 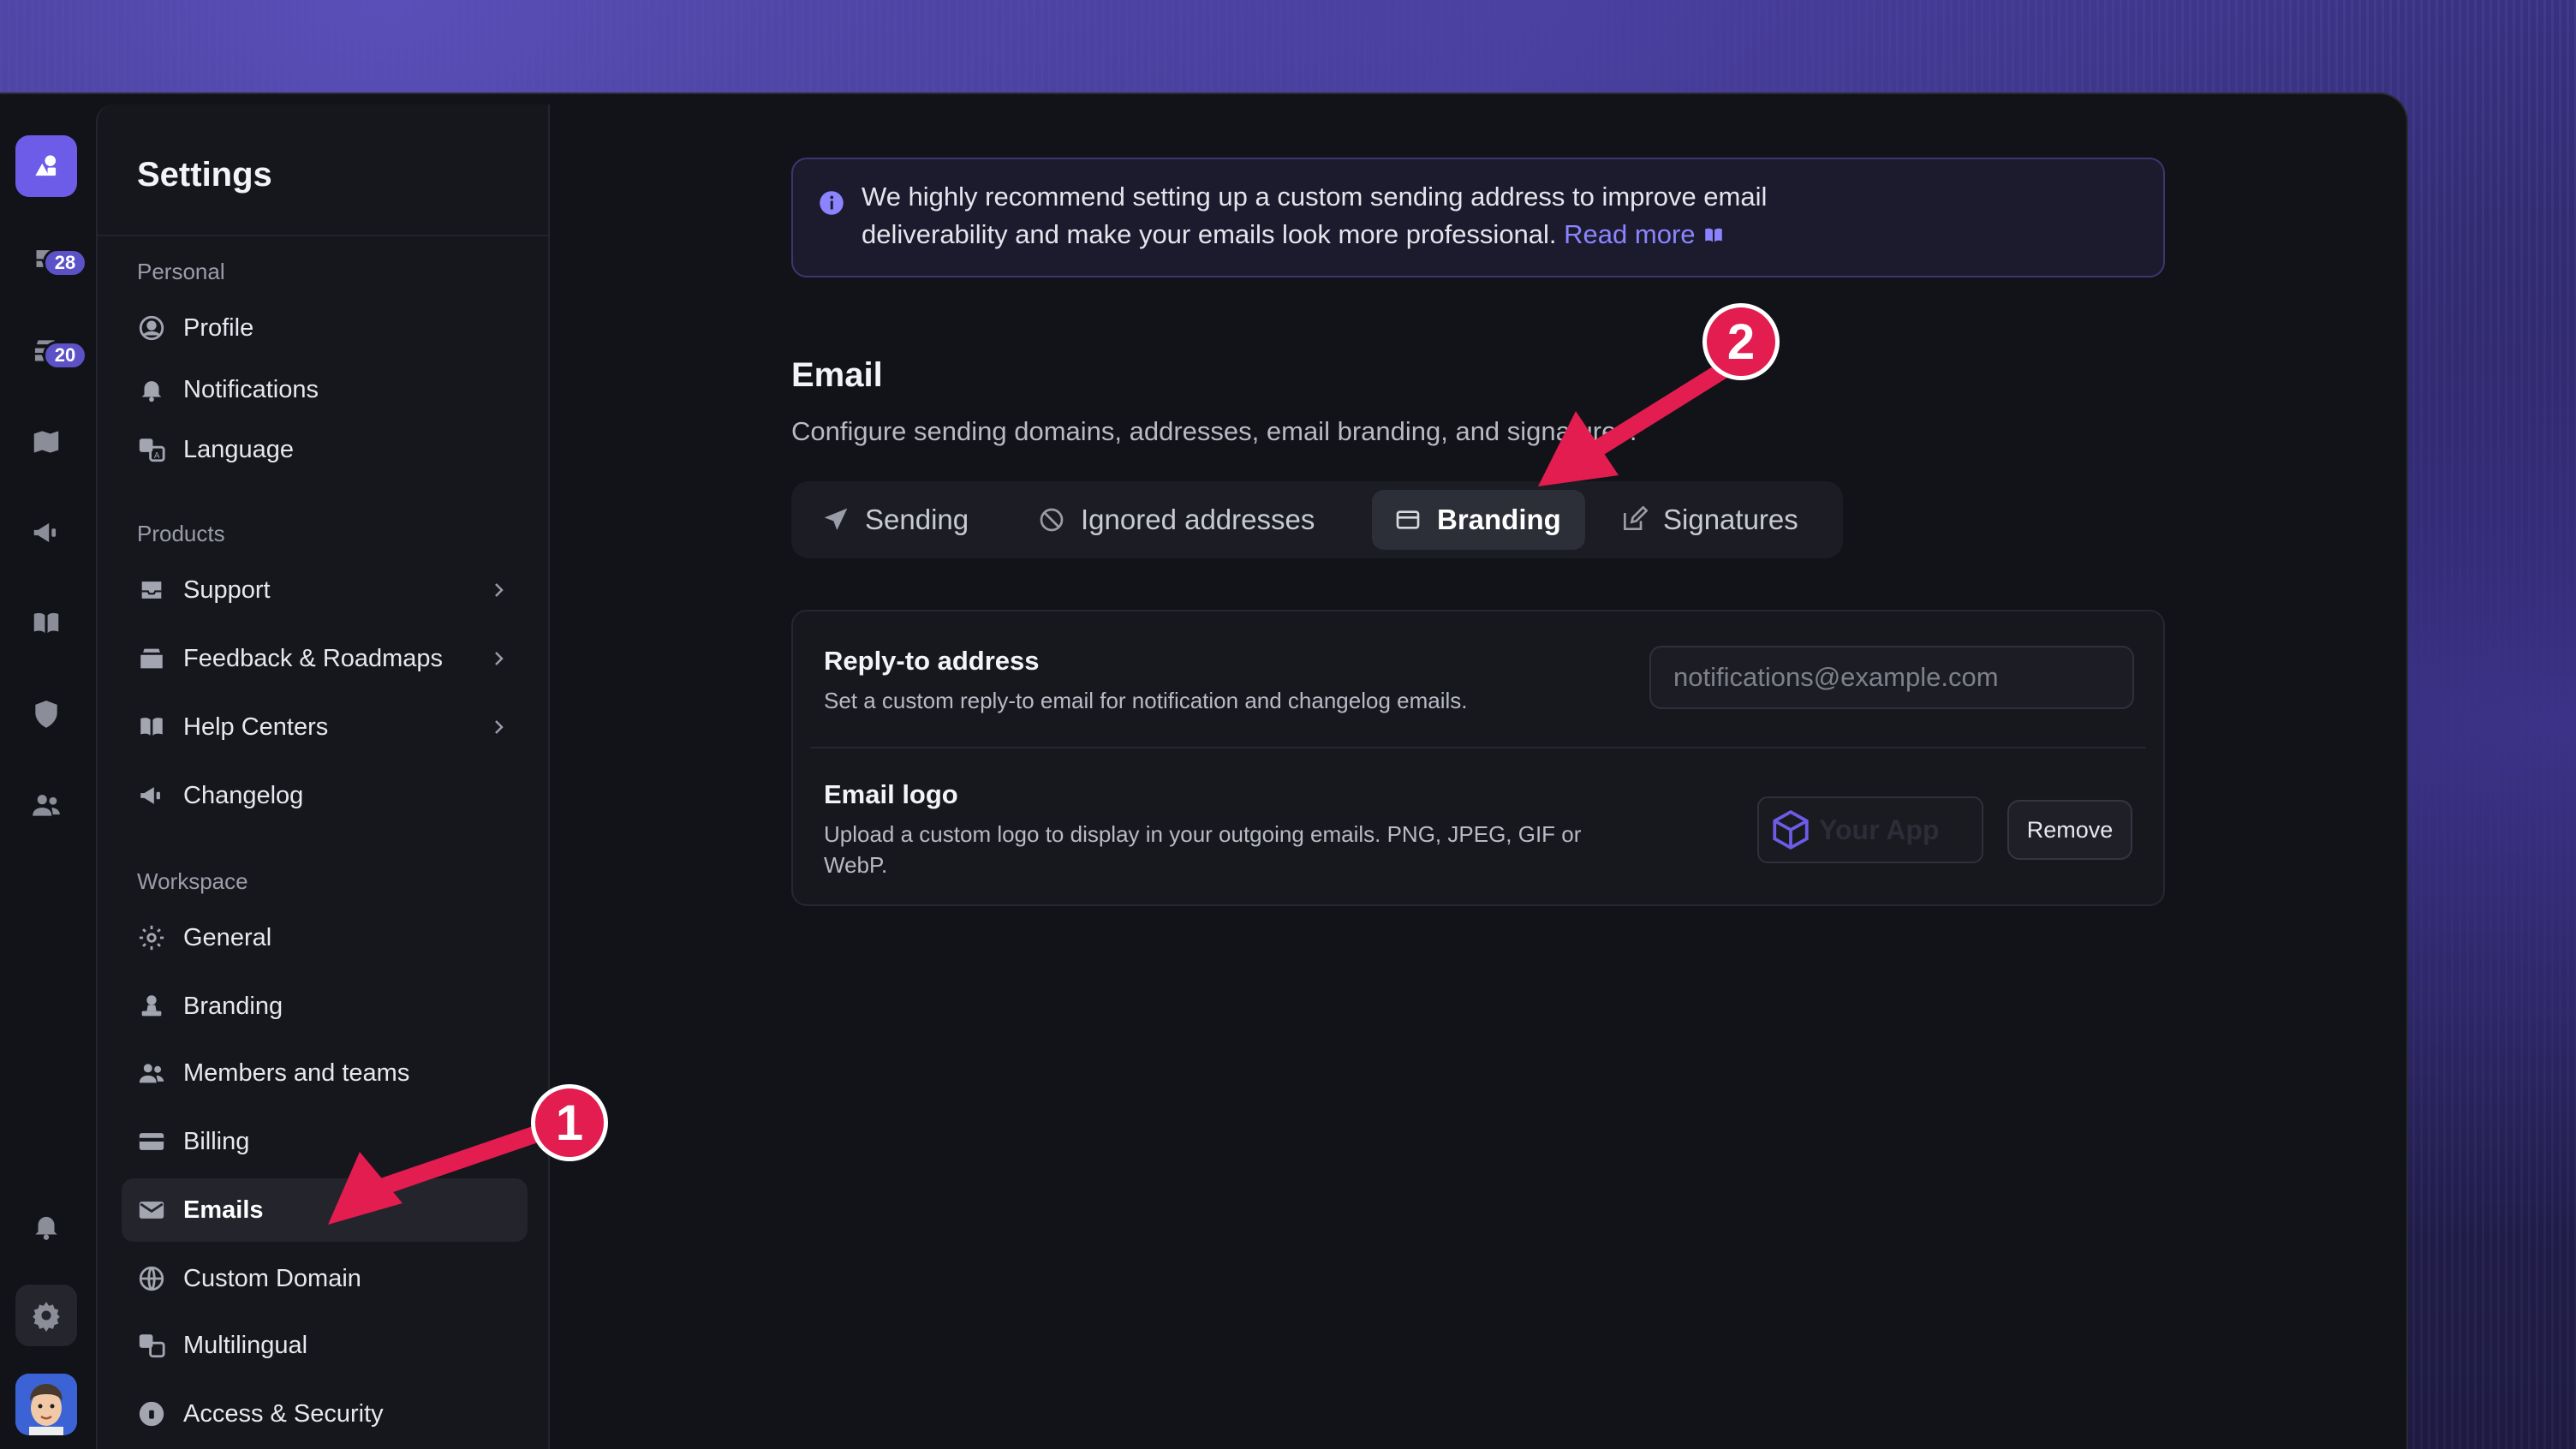 I want to click on sidebar-item-feedback-roadmaps: Feedback & Roadmaps, so click(x=325, y=658).